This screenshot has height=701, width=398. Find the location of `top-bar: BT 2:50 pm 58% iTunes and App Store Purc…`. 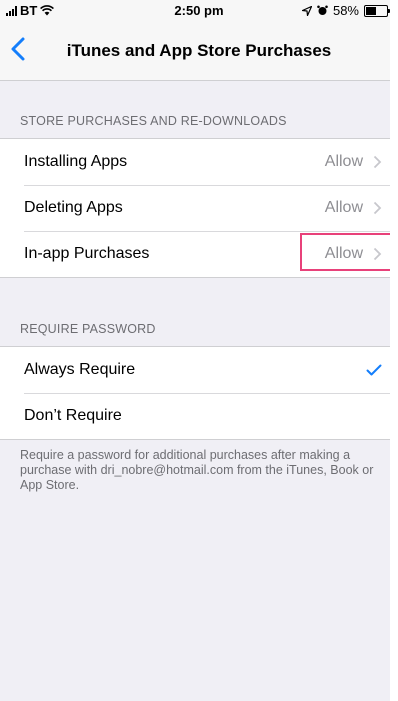

top-bar: BT 2:50 pm 58% iTunes and App Store Purc… is located at coordinates (199, 40).